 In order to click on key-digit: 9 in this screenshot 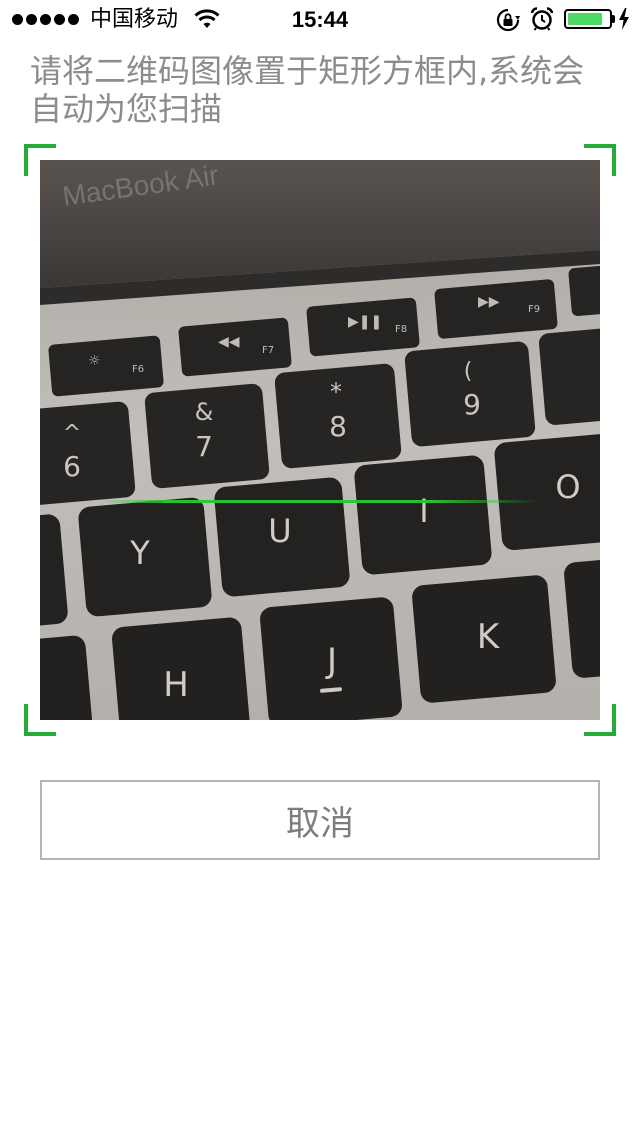, I will do `click(472, 404)`.